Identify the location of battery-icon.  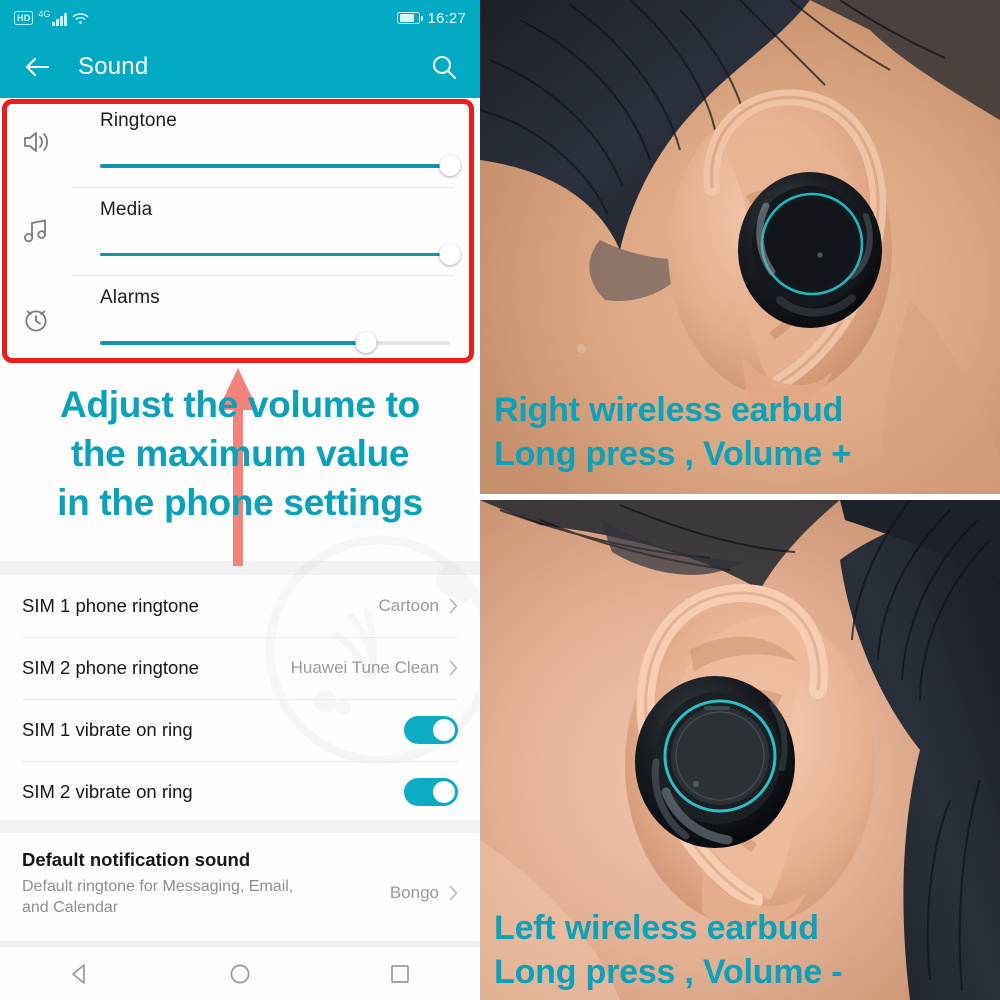
(410, 18).